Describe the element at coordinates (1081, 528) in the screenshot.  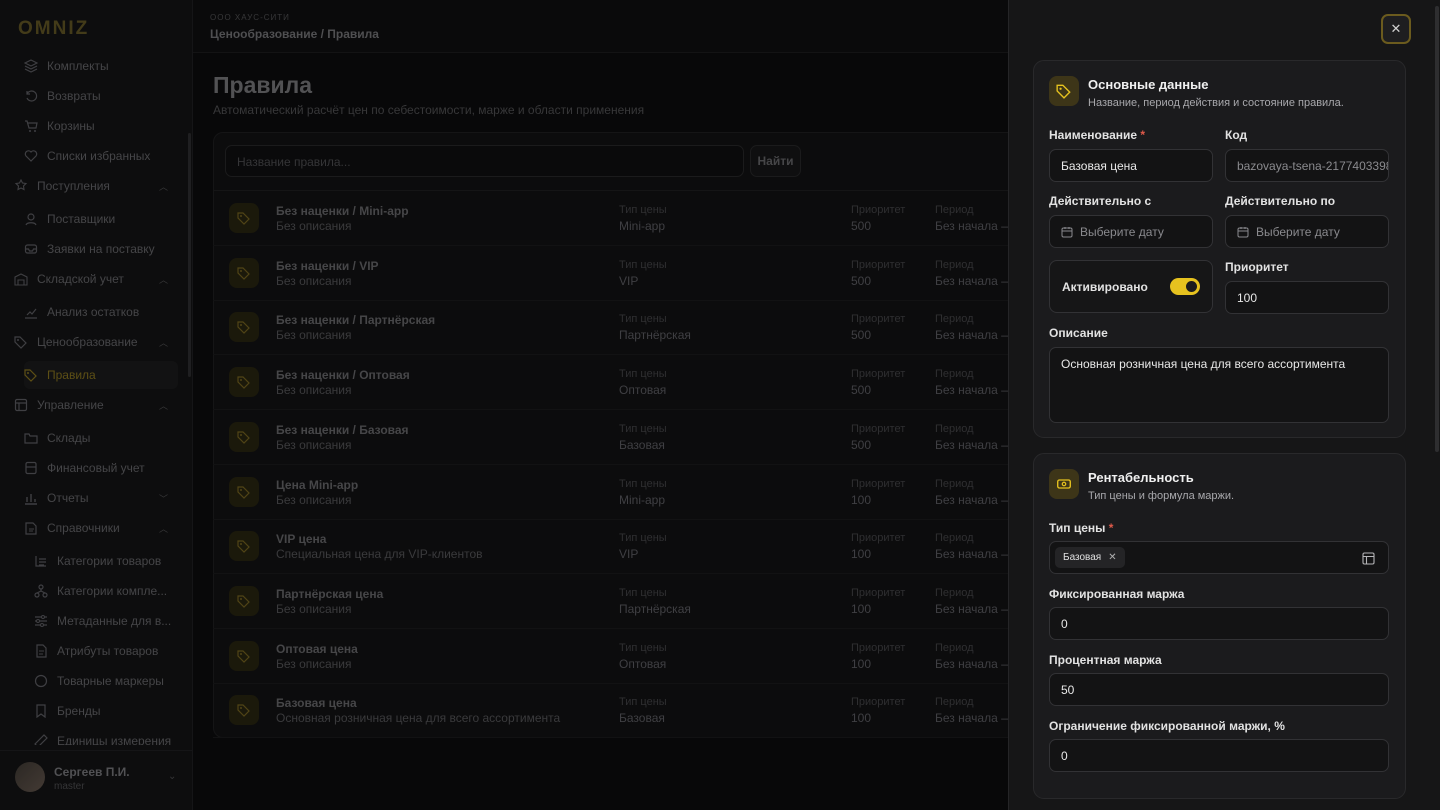
I see `price-type-label: Тип цены *` at that location.